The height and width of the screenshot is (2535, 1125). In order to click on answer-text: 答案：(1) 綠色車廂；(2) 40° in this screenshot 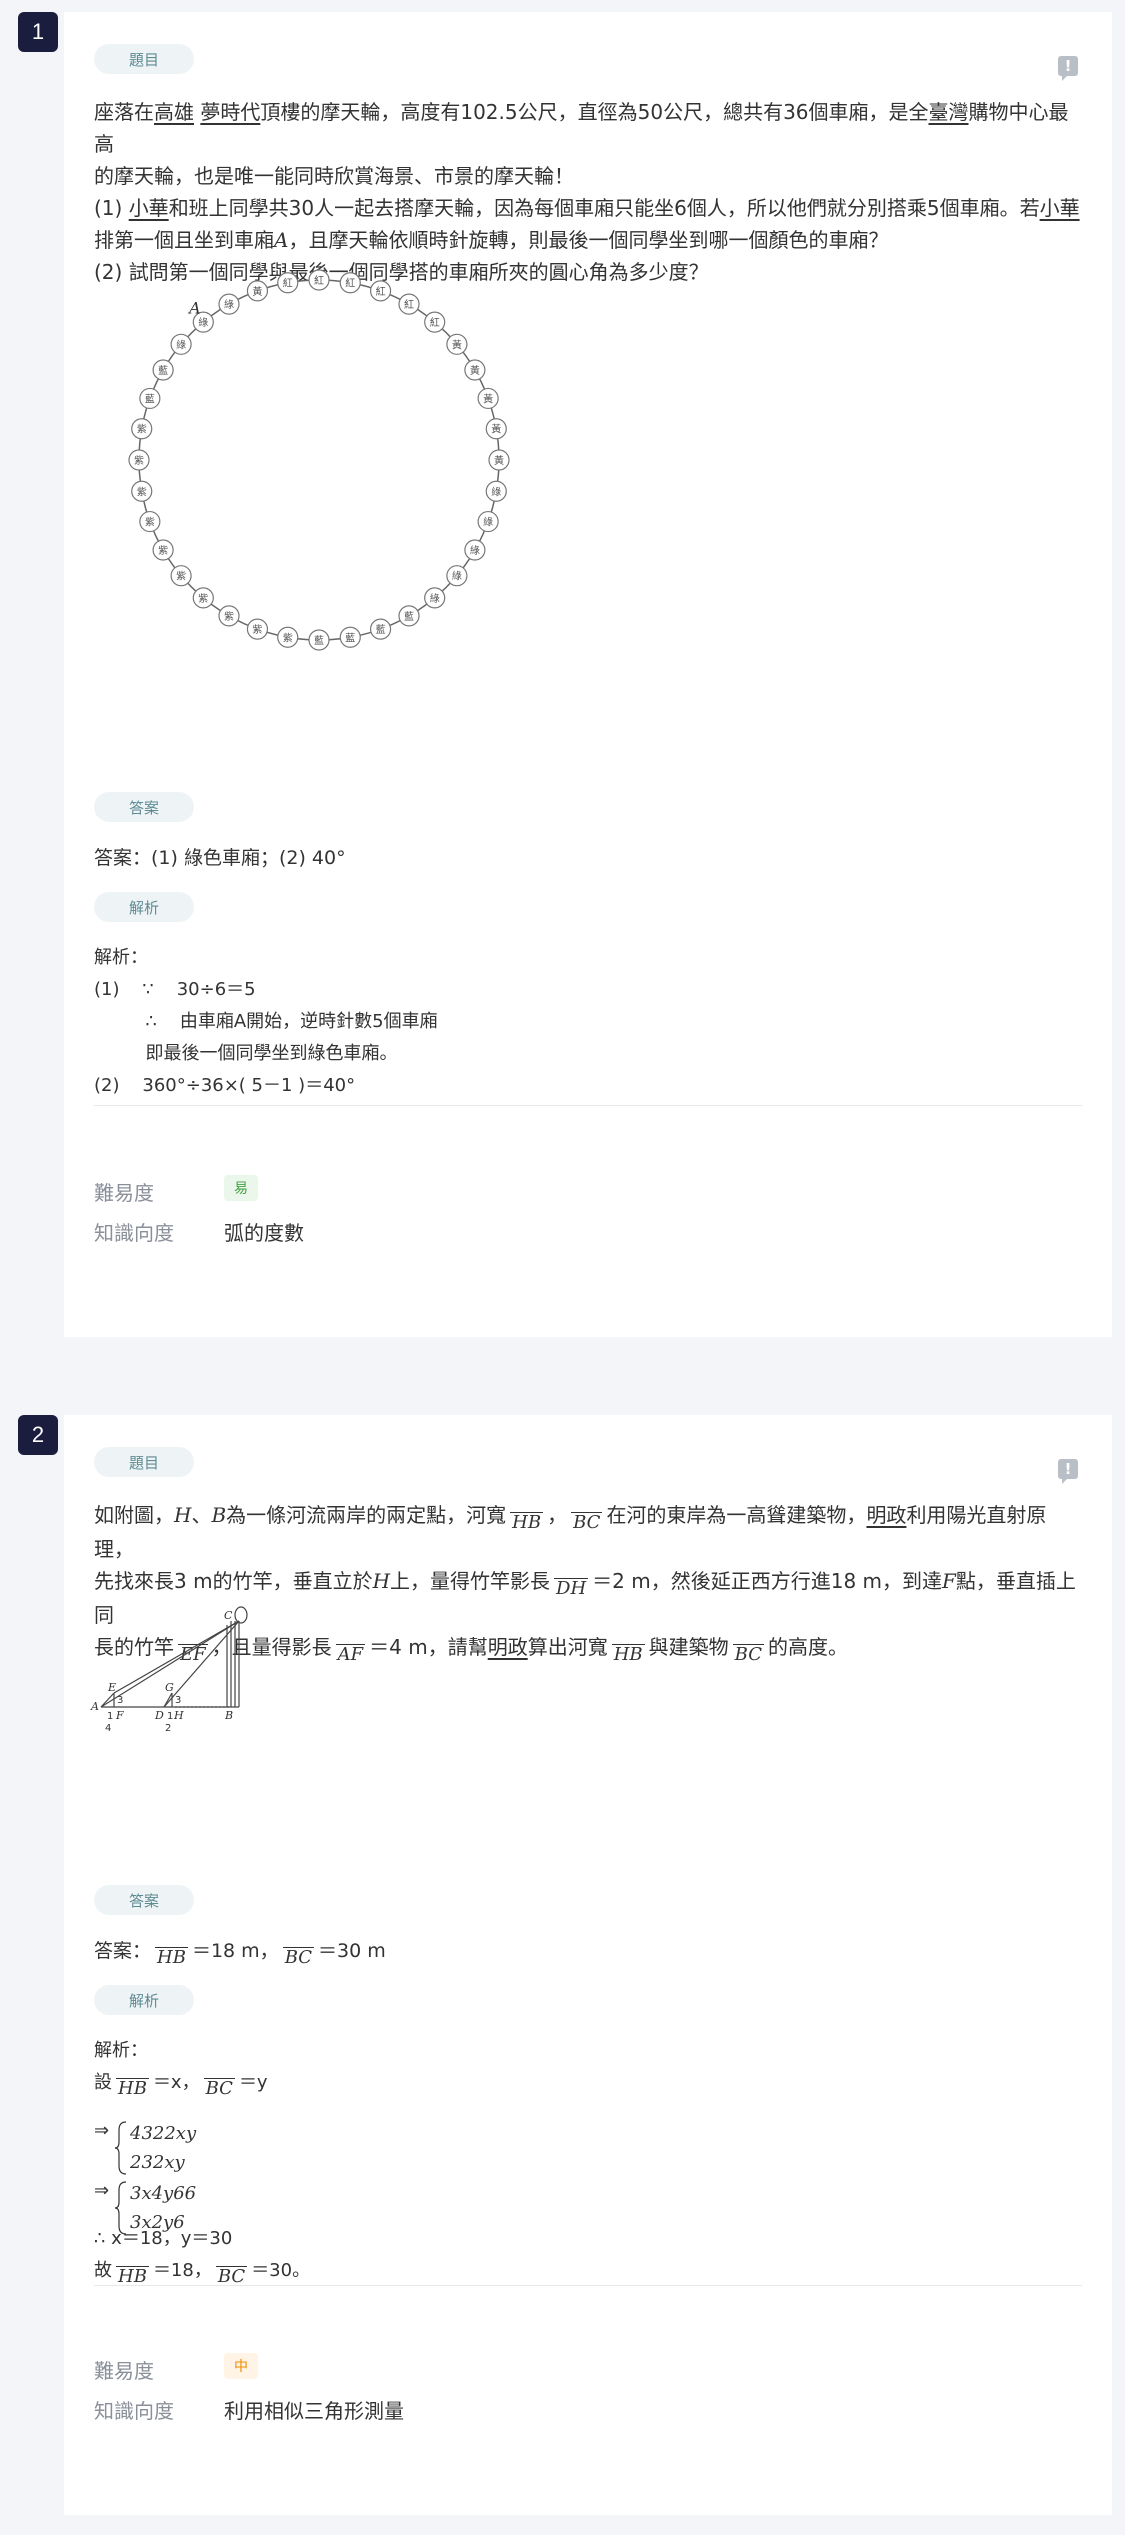, I will do `click(220, 858)`.